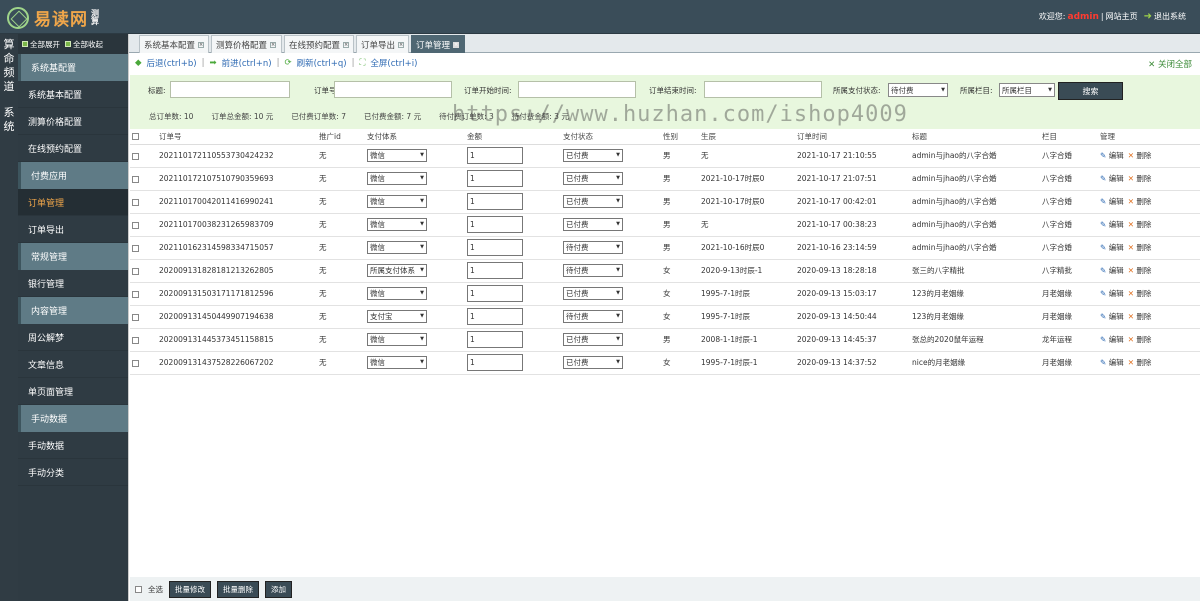  Describe the element at coordinates (73, 175) in the screenshot. I see `sidebar-group-paid: 付费应用` at that location.